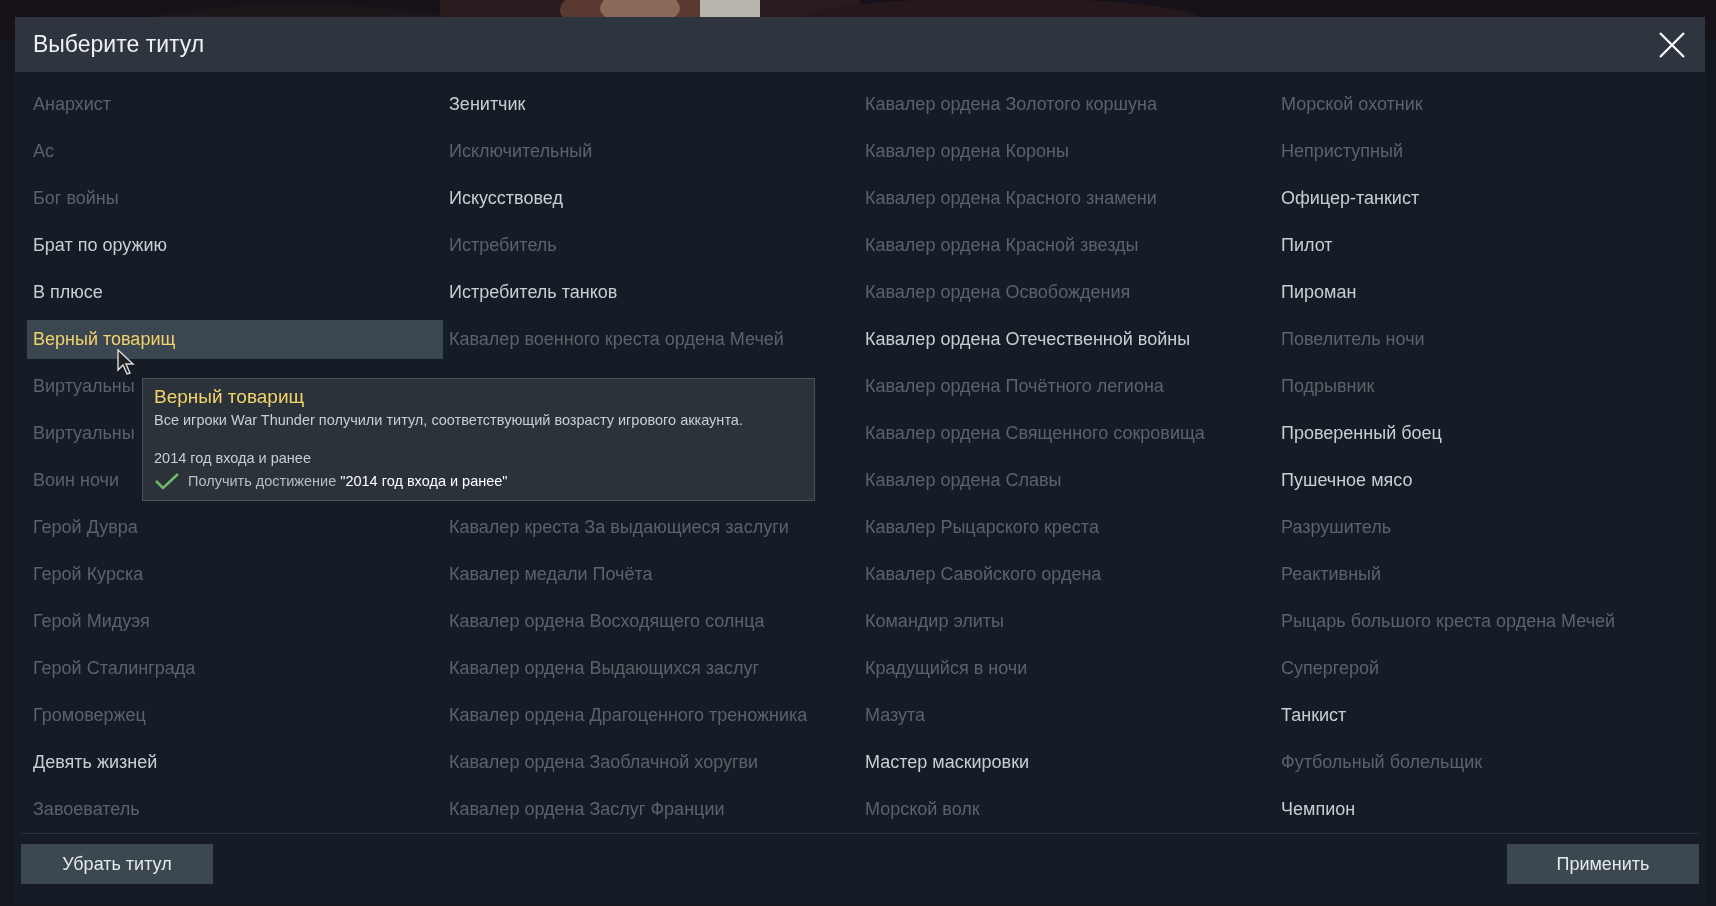 This screenshot has height=906, width=1716. What do you see at coordinates (651, 339) in the screenshot?
I see `title-option: Кавалер военного креста ордена Мечей` at bounding box center [651, 339].